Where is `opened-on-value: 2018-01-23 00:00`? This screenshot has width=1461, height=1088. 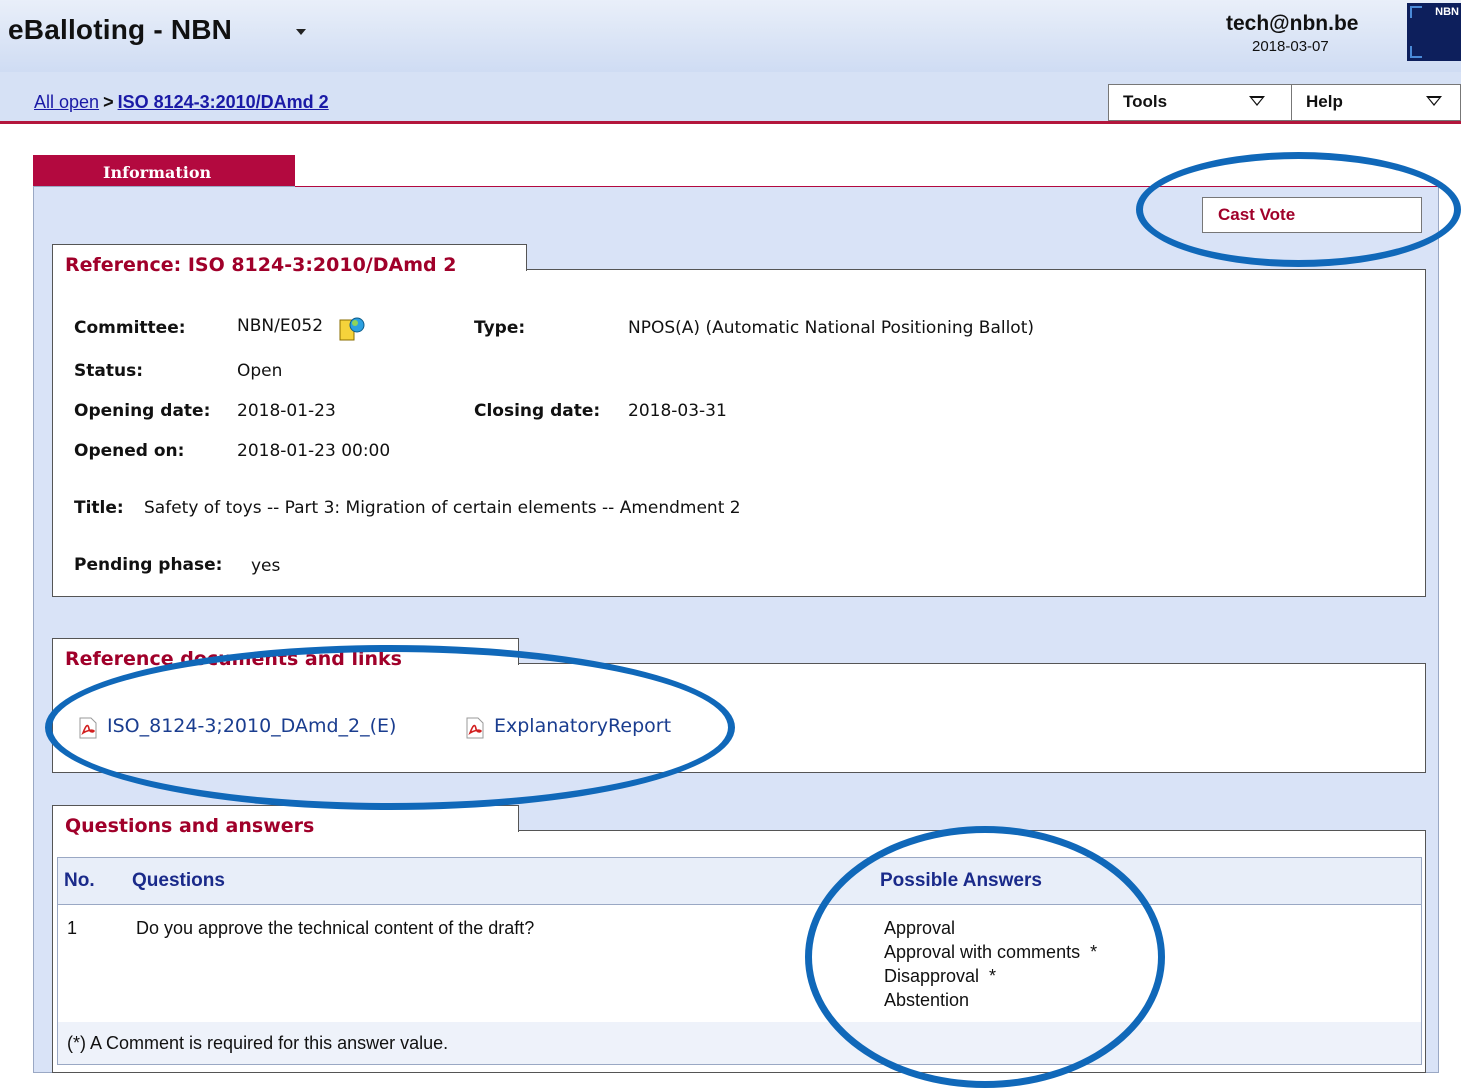
opened-on-value: 2018-01-23 00:00 is located at coordinates (314, 451).